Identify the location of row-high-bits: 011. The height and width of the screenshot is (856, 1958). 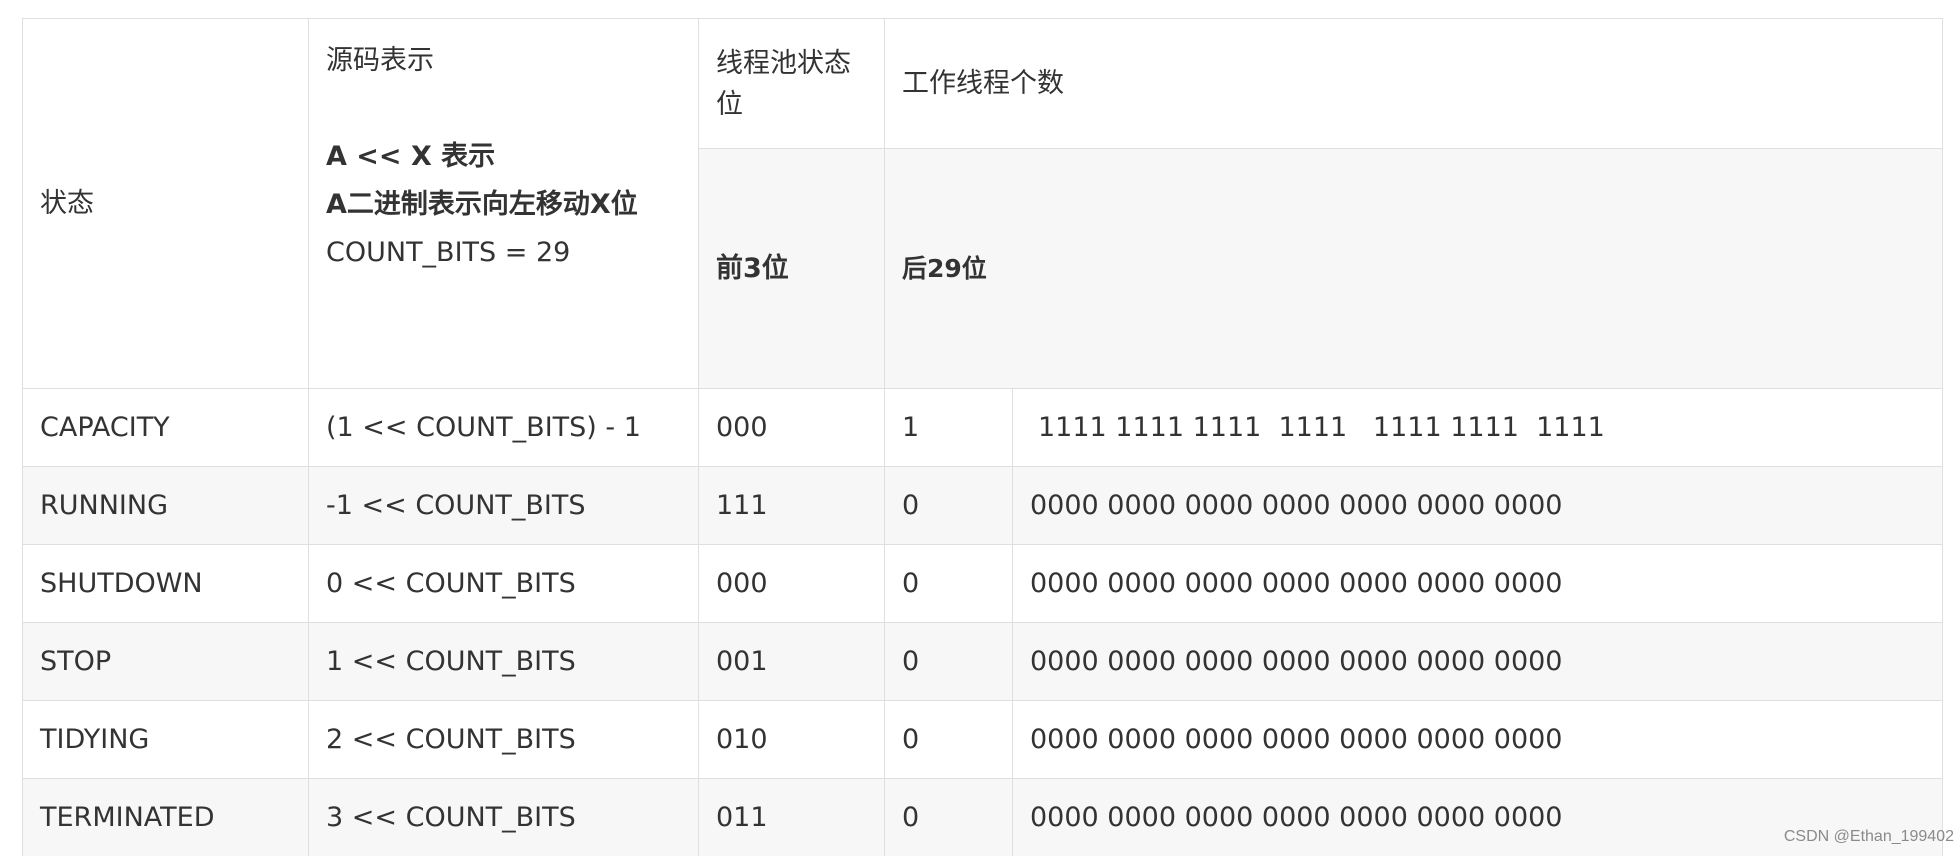
(791, 817).